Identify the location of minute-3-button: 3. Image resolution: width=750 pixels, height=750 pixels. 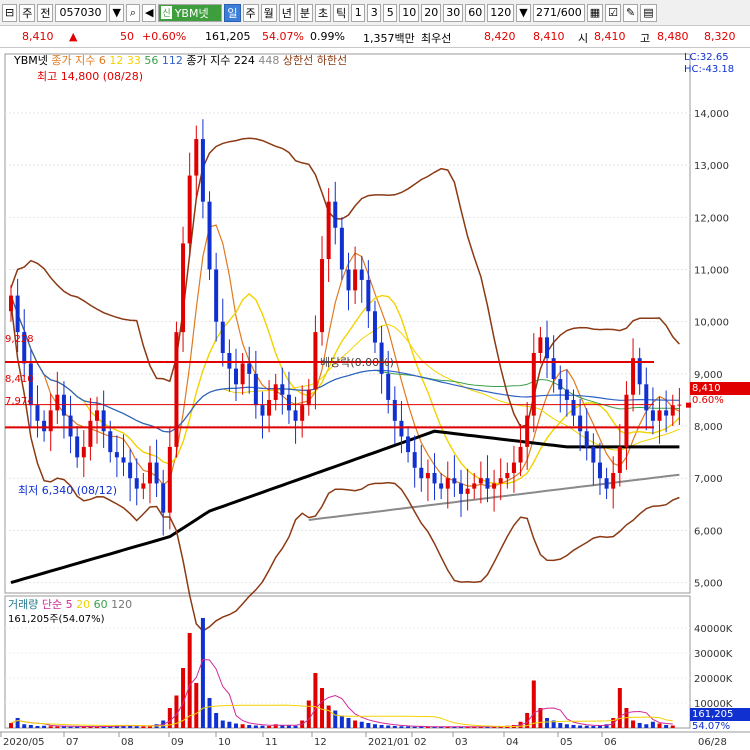
(374, 12).